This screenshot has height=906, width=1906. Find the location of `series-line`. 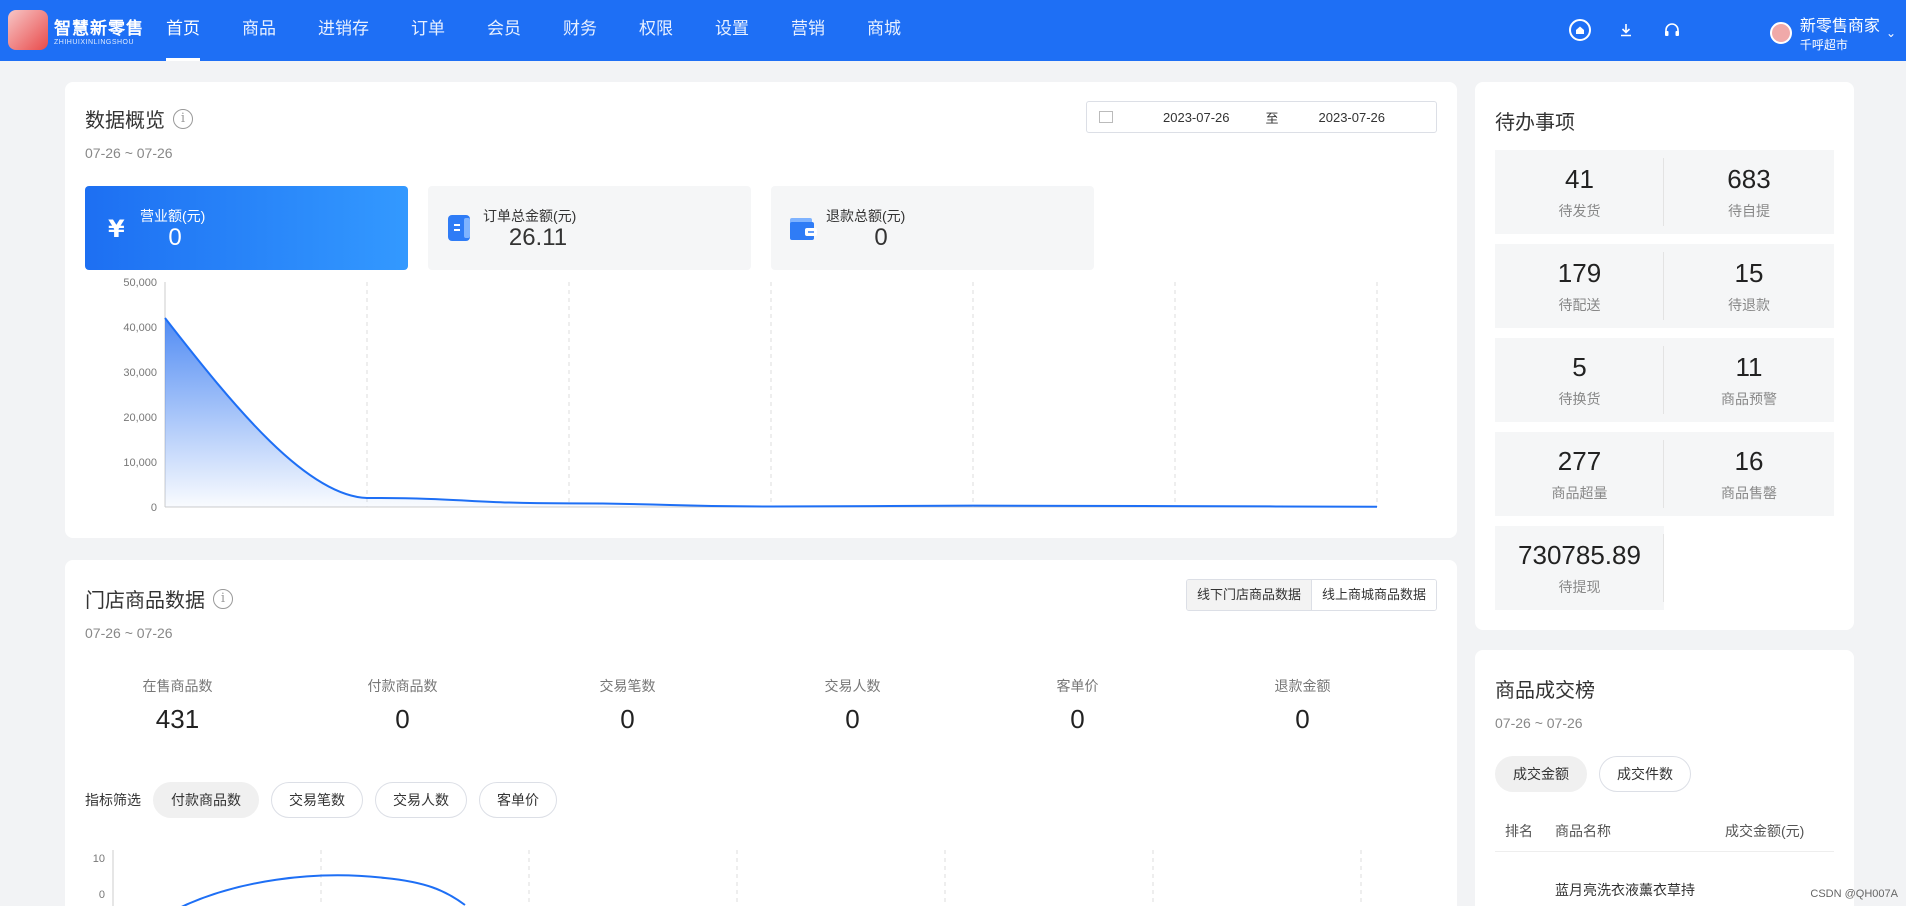

series-line is located at coordinates (323, 890).